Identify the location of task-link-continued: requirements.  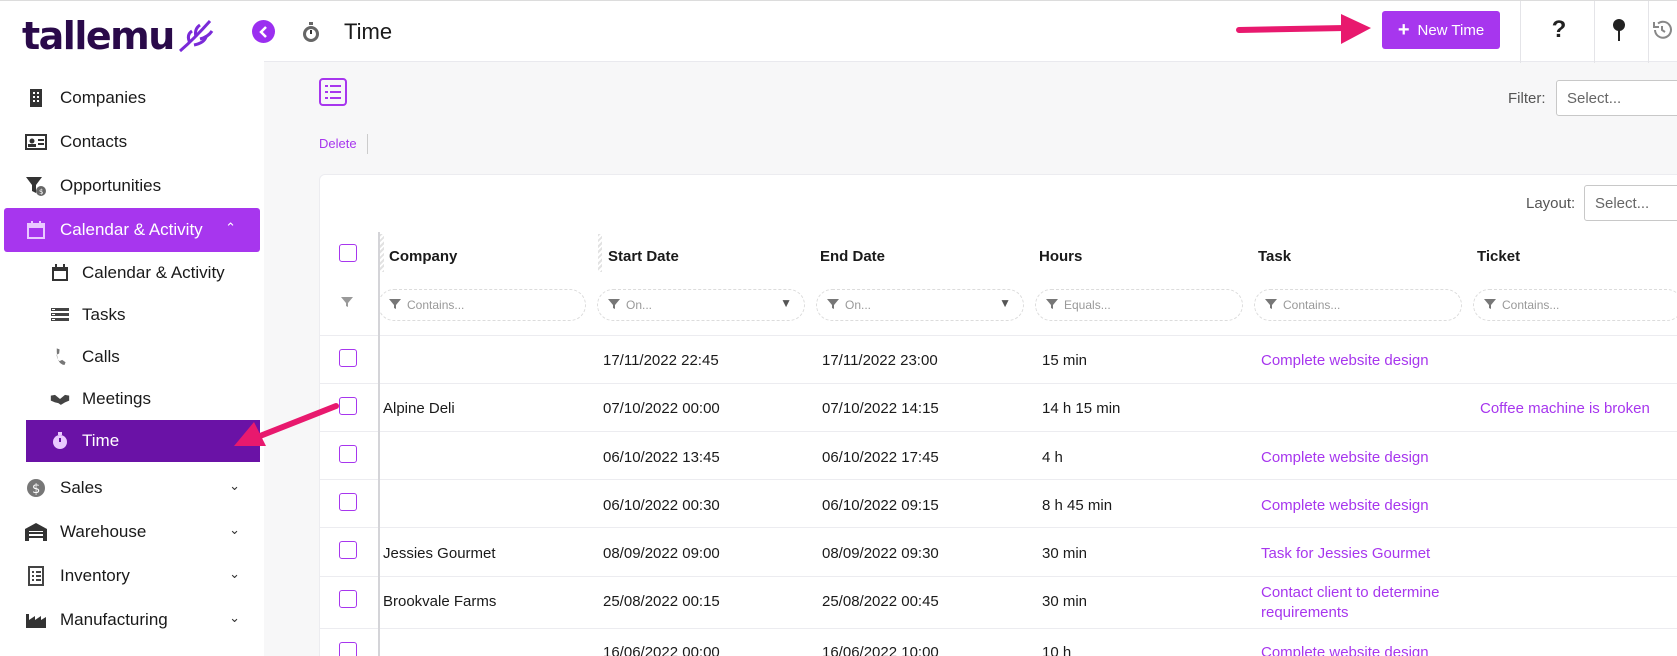
(1305, 612).